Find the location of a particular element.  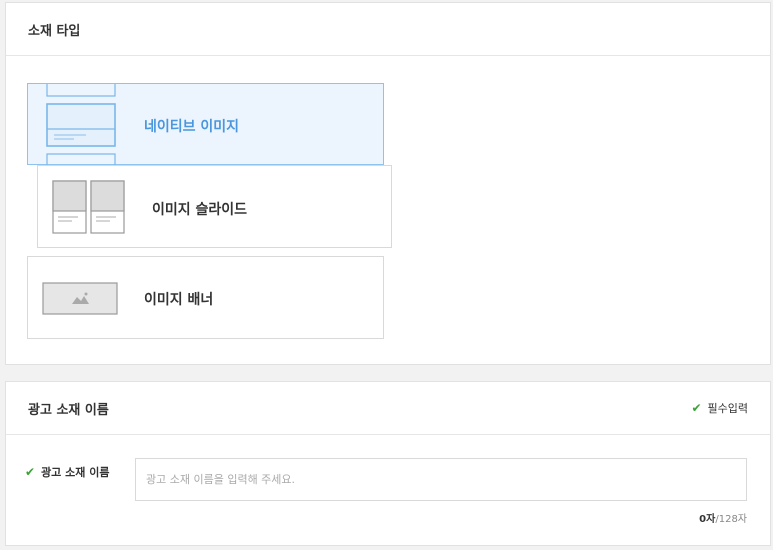

field-label-text: 광고 소재 이름 is located at coordinates (75, 472).